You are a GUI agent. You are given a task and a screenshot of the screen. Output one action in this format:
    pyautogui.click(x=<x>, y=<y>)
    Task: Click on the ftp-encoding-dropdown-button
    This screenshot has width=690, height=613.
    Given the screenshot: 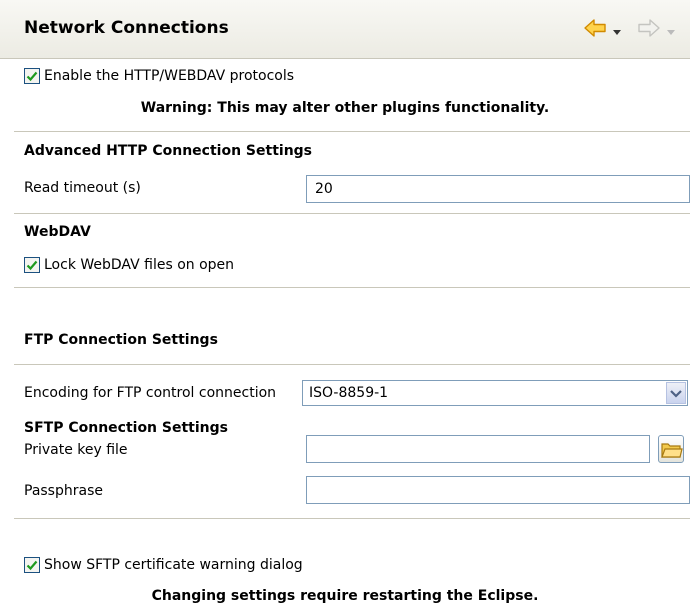 What is the action you would take?
    pyautogui.click(x=676, y=393)
    